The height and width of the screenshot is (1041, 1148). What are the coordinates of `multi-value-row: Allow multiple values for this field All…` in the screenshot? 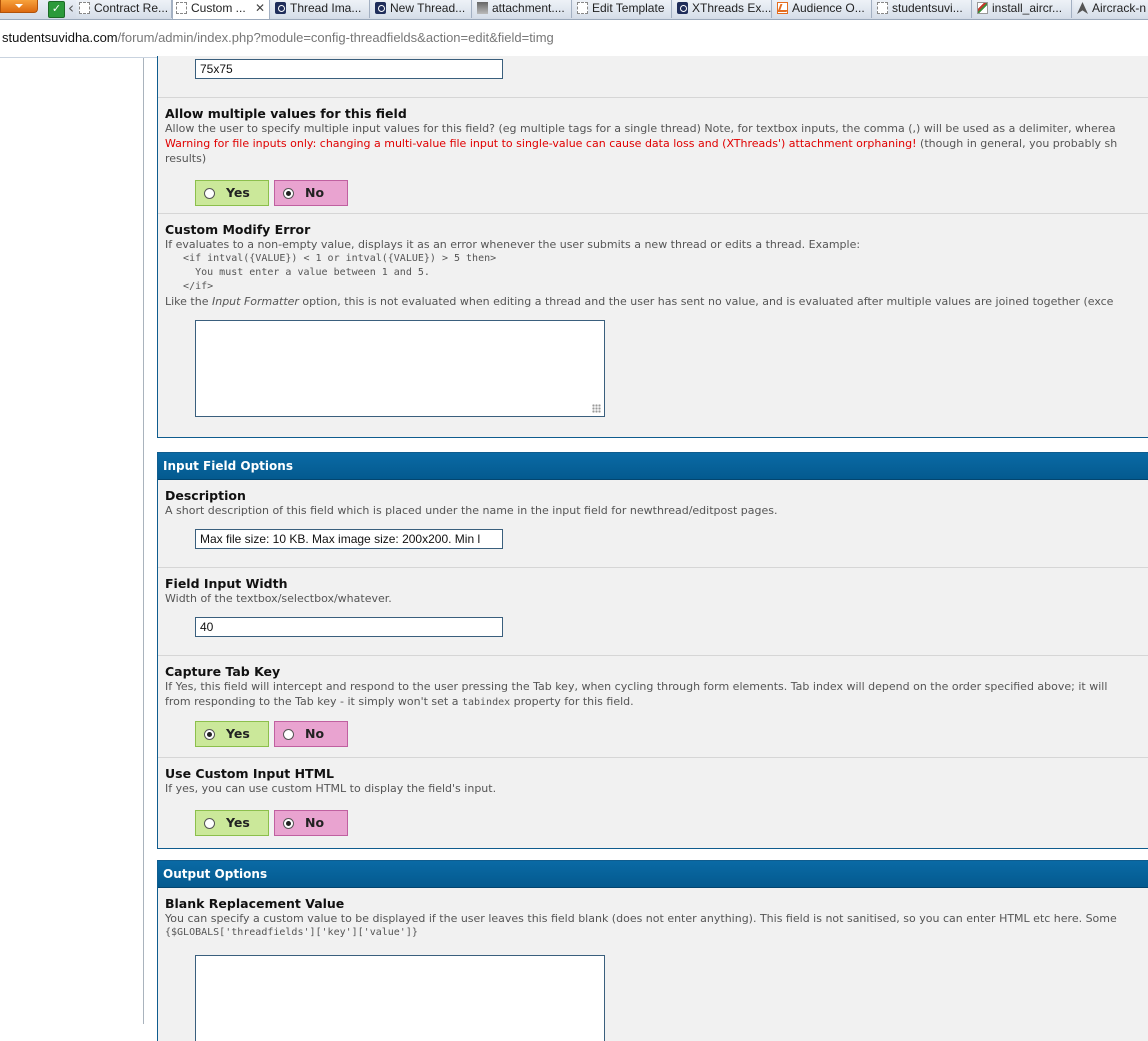 It's located at (653, 156).